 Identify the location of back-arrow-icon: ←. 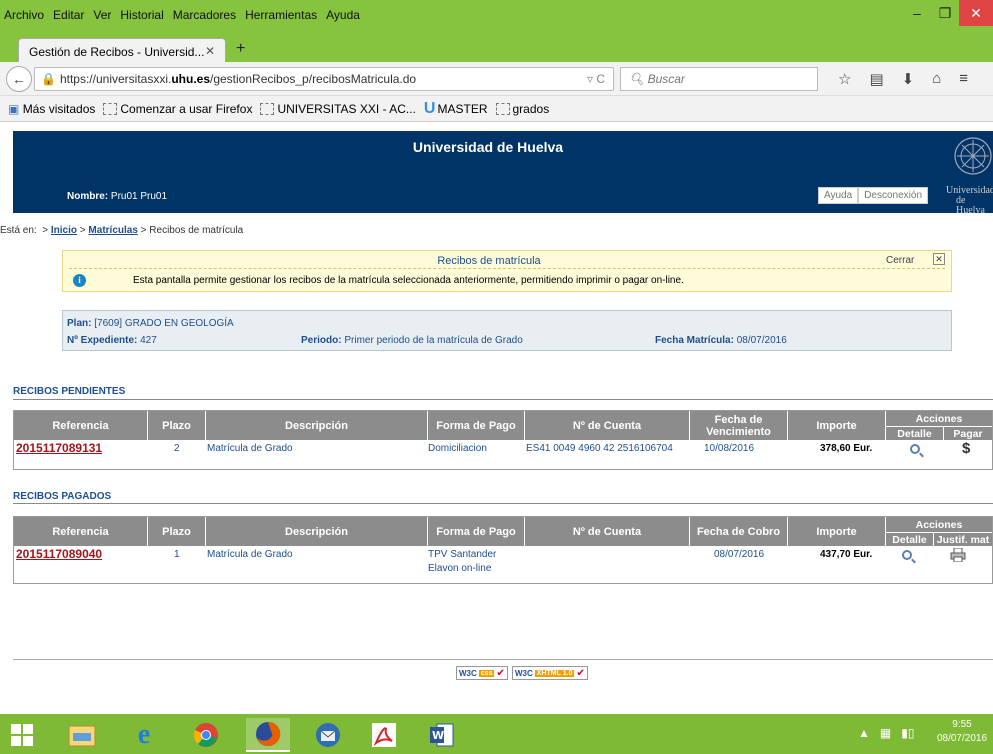
(19, 79).